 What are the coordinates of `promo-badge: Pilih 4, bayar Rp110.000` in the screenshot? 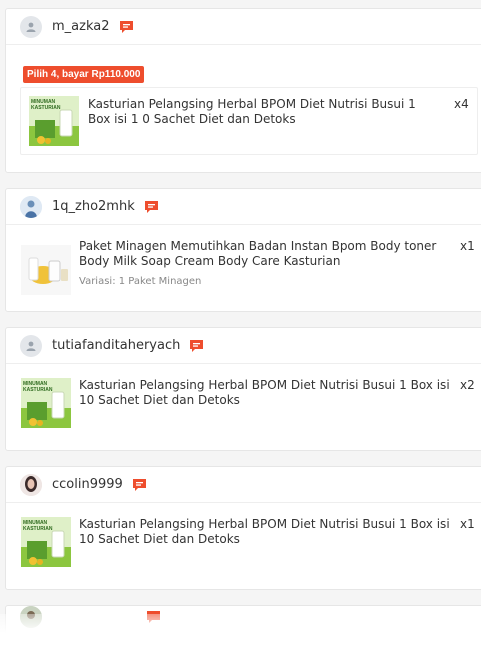 It's located at (84, 74).